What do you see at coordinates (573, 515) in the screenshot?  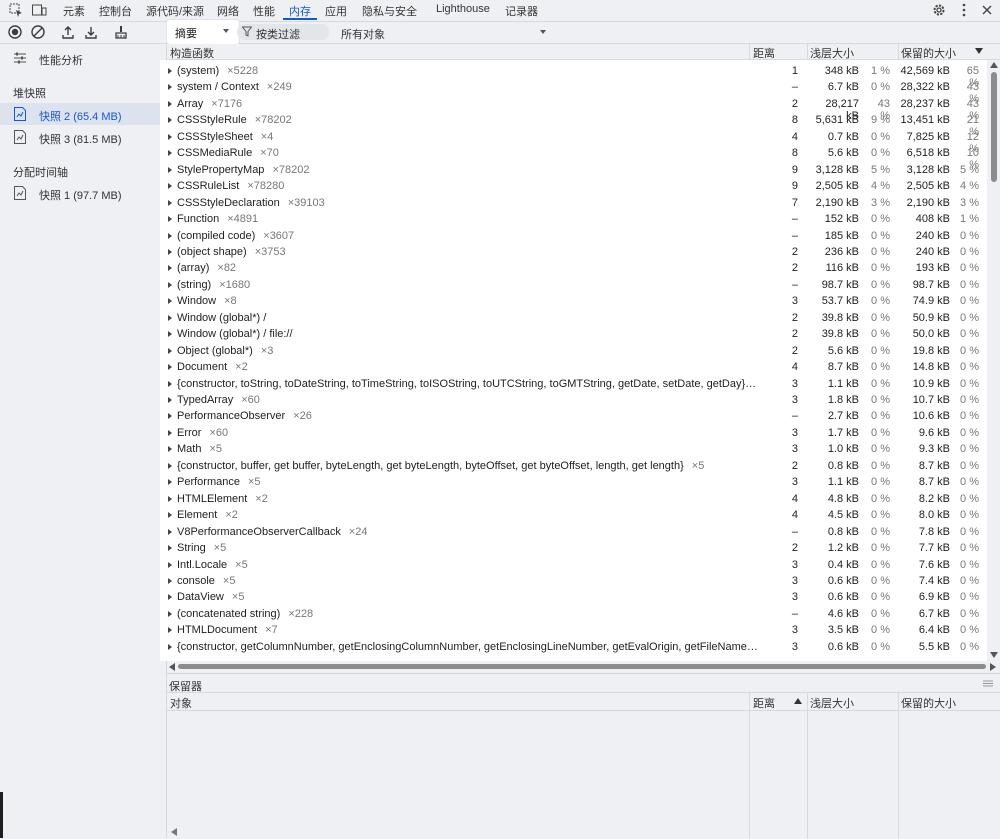 I see `table-row: Element ×2 4 4.5 kB 0 % 8.0 kB 0 %` at bounding box center [573, 515].